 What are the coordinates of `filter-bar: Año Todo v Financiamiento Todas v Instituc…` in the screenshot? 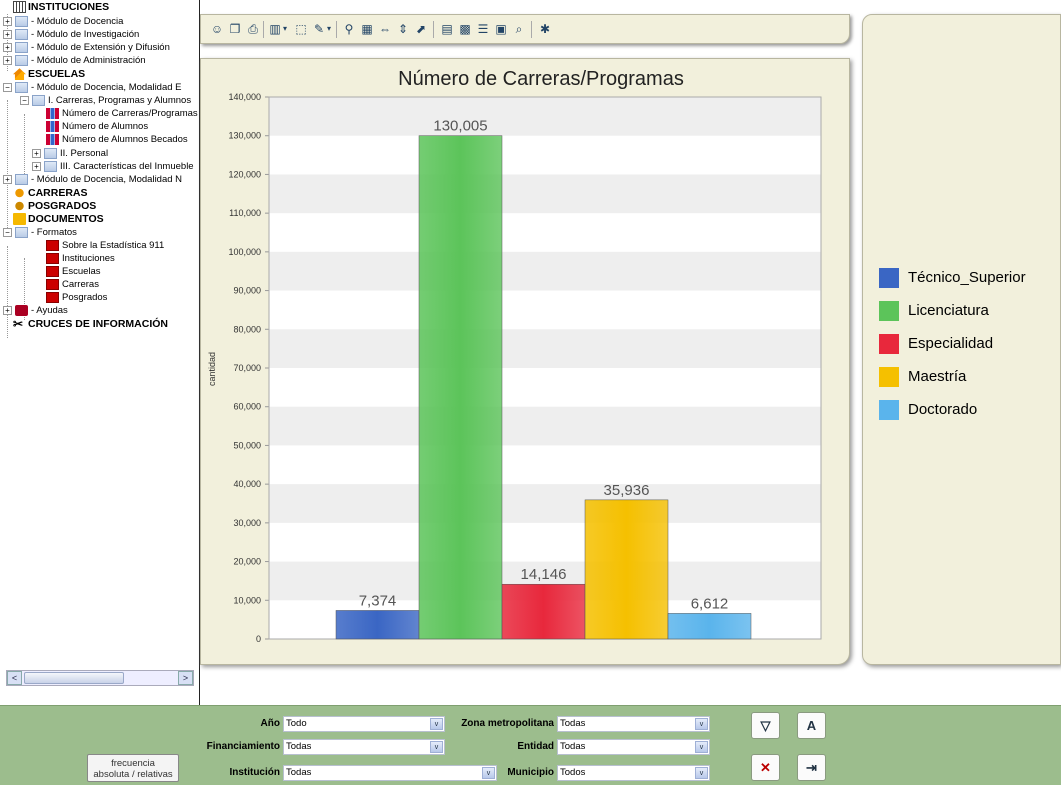 It's located at (530, 745).